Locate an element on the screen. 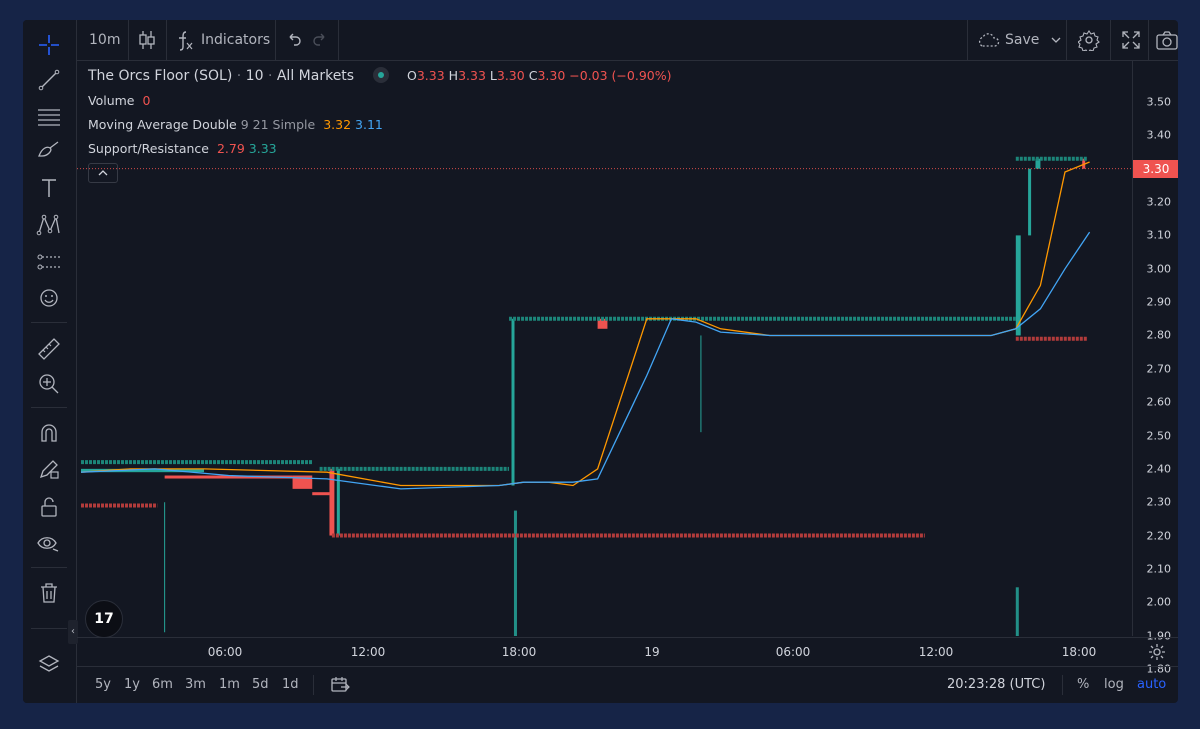 The image size is (1200, 729). trend-line-tool is located at coordinates (49, 80).